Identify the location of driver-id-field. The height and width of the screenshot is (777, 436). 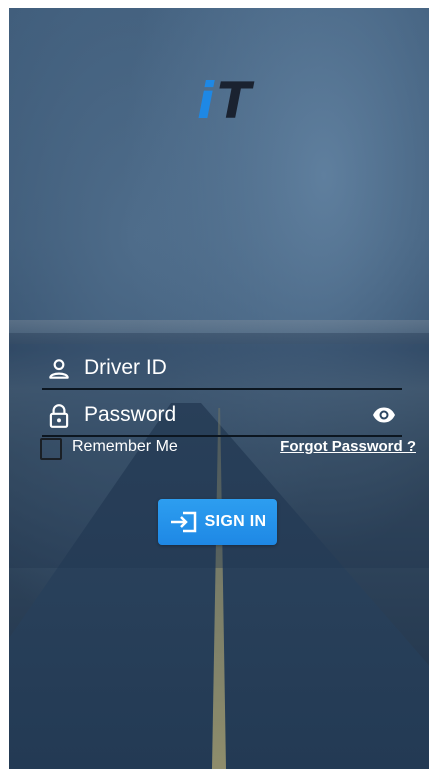
(222, 369).